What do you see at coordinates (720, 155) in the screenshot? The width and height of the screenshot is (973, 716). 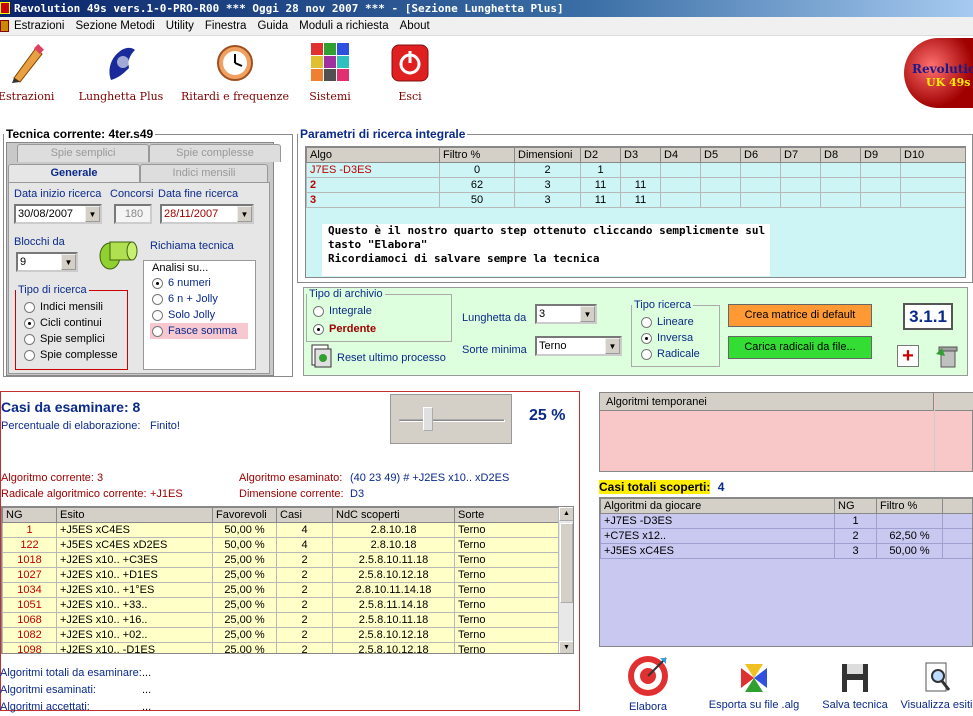 I see `param-header: D5` at bounding box center [720, 155].